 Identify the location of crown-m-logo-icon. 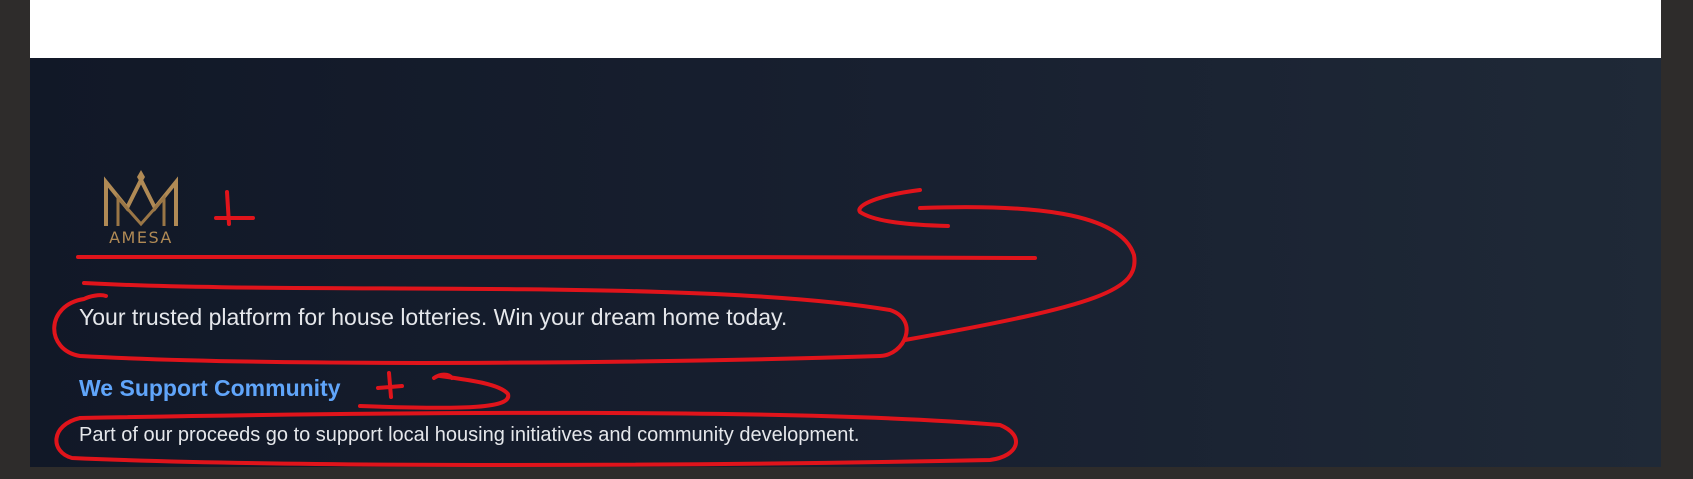
(141, 198).